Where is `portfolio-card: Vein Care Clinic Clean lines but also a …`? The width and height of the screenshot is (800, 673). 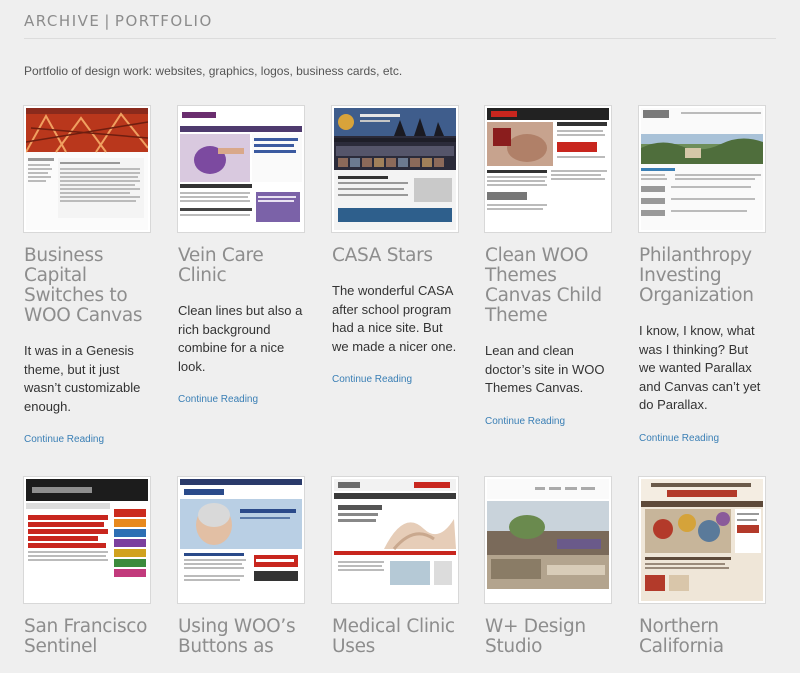 portfolio-card: Vein Care Clinic Clean lines but also a … is located at coordinates (242, 255).